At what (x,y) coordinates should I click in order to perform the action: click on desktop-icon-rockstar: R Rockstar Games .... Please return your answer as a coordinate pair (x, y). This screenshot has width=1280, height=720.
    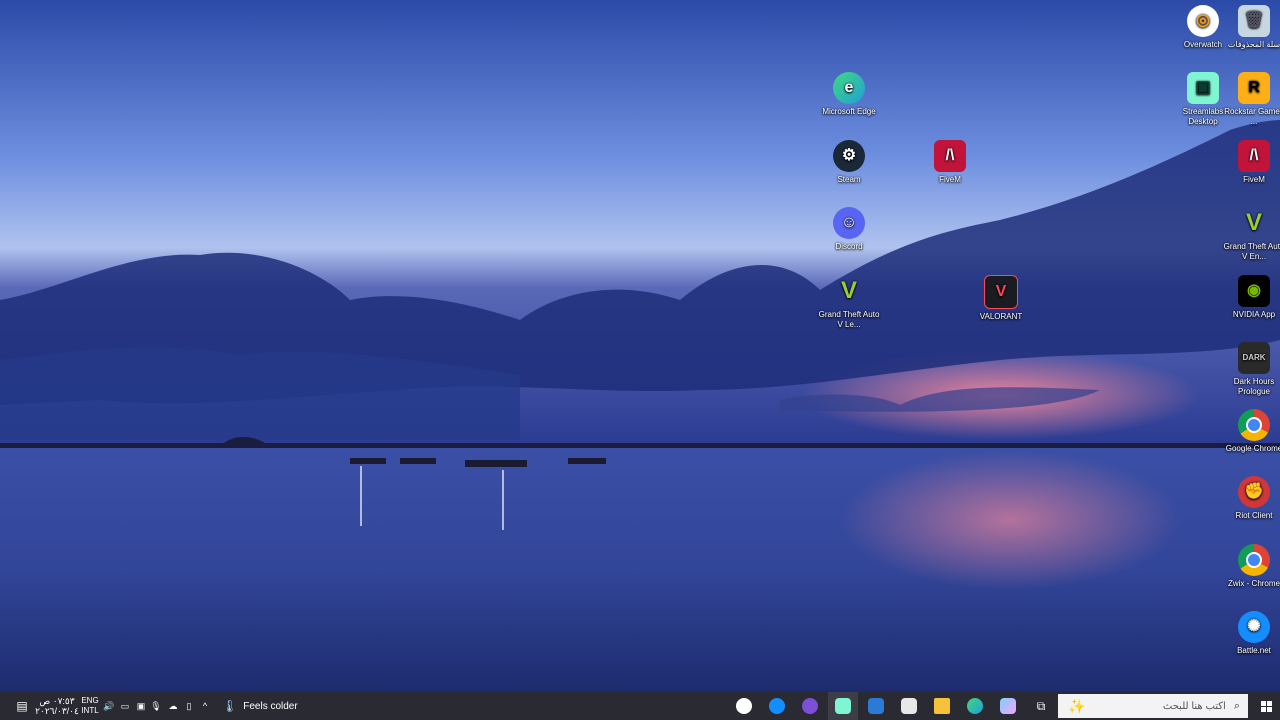
    Looking at the image, I should click on (1251, 99).